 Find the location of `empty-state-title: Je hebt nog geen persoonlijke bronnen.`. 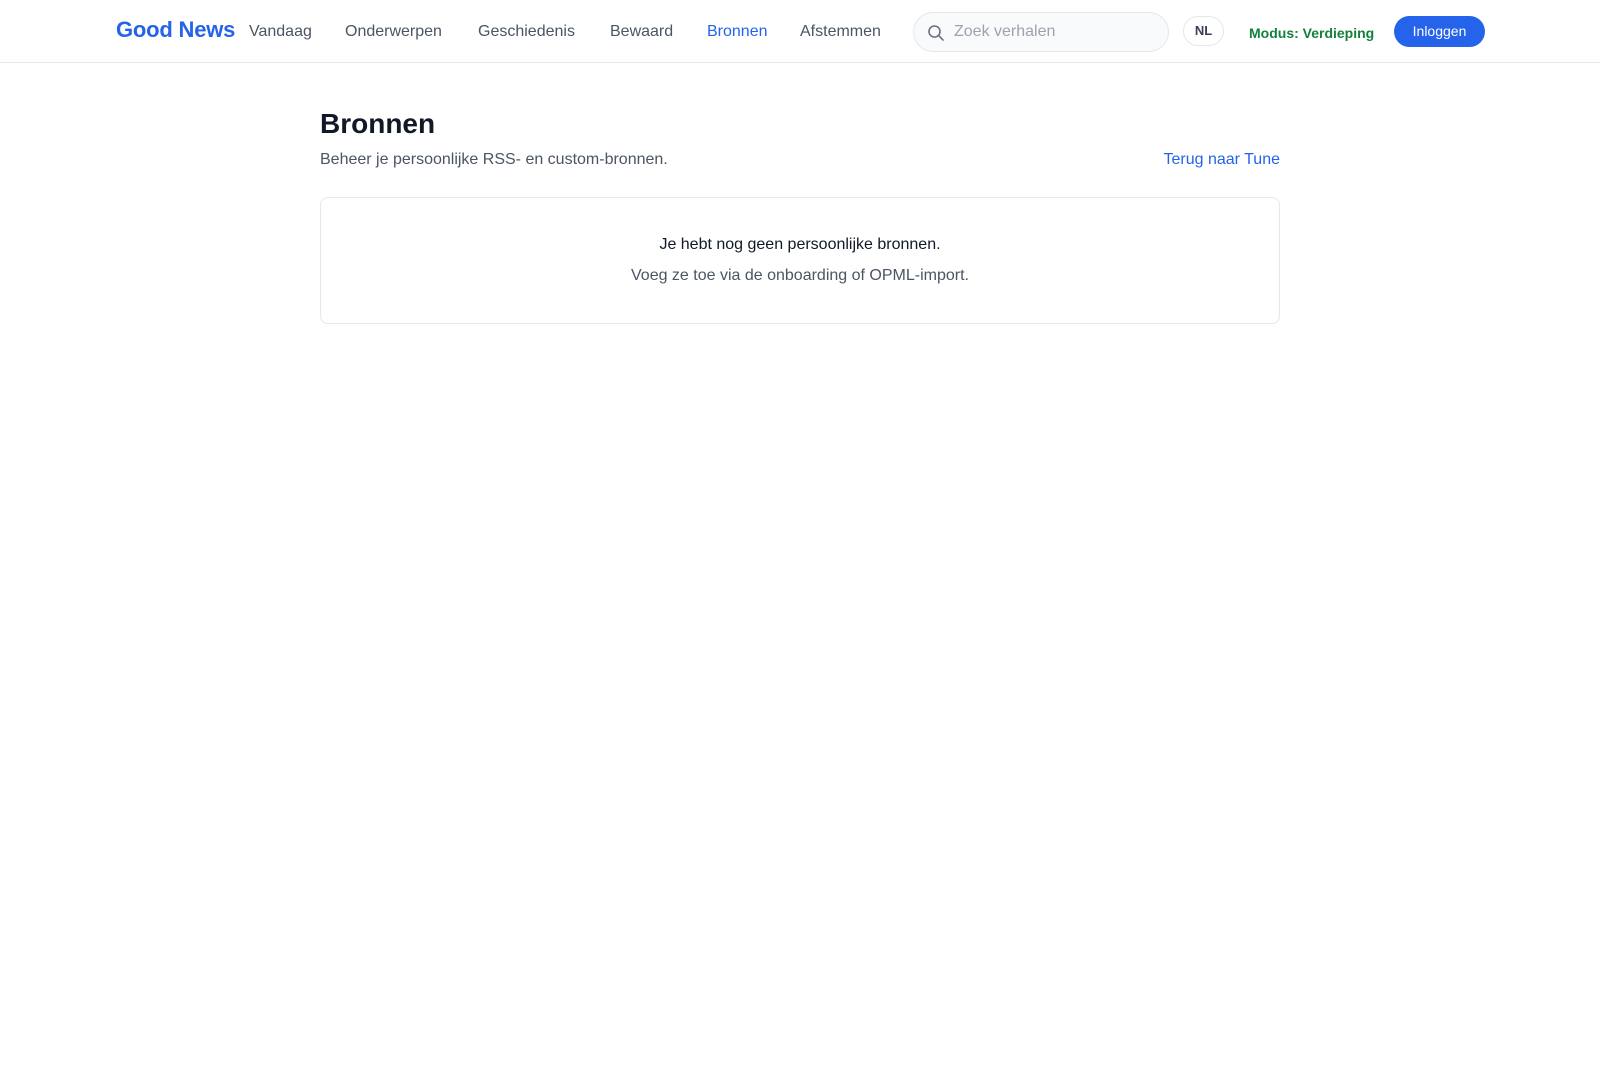

empty-state-title: Je hebt nog geen persoonlijke bronnen. is located at coordinates (800, 244).